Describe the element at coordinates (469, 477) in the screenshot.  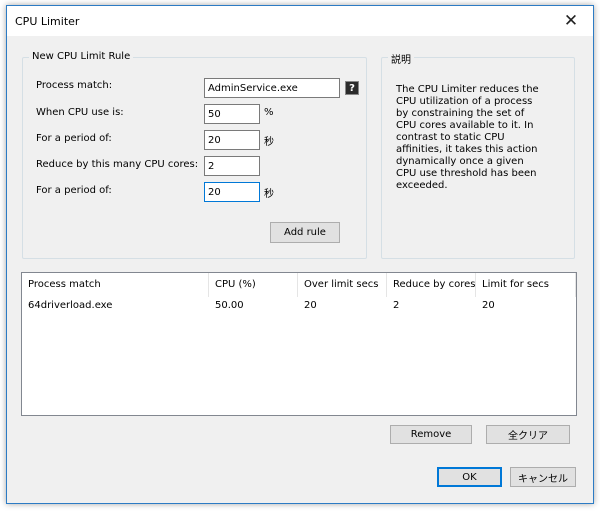
I see `ok-button: OK` at that location.